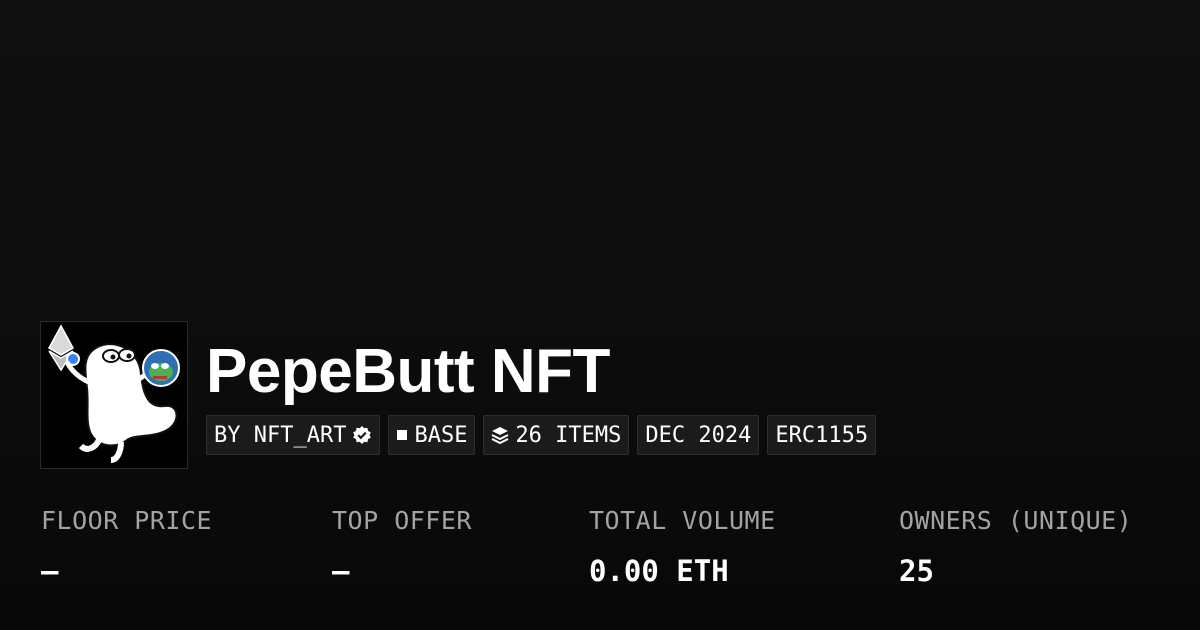  What do you see at coordinates (659, 571) in the screenshot?
I see `stat-value: 0.00 ETH` at bounding box center [659, 571].